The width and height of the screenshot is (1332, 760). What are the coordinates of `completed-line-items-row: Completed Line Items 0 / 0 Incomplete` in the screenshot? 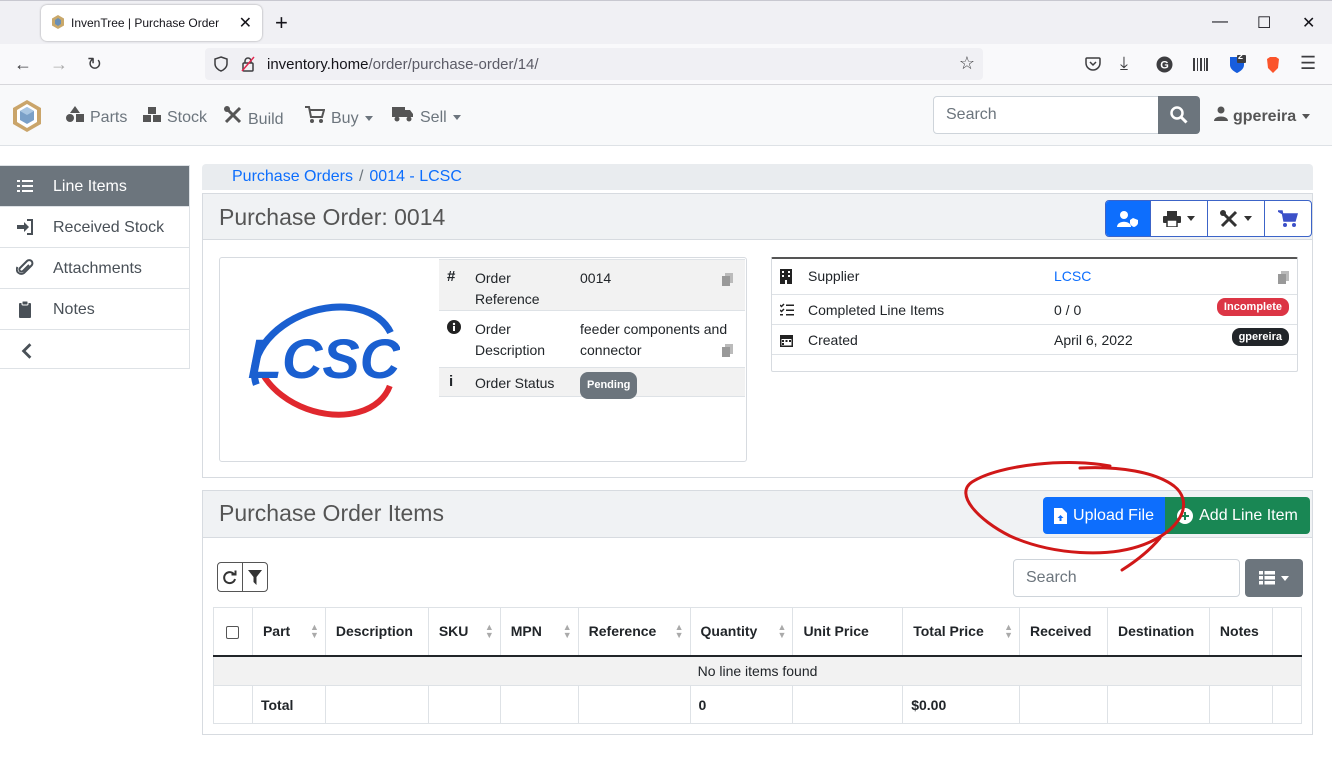 It's located at (1034, 310).